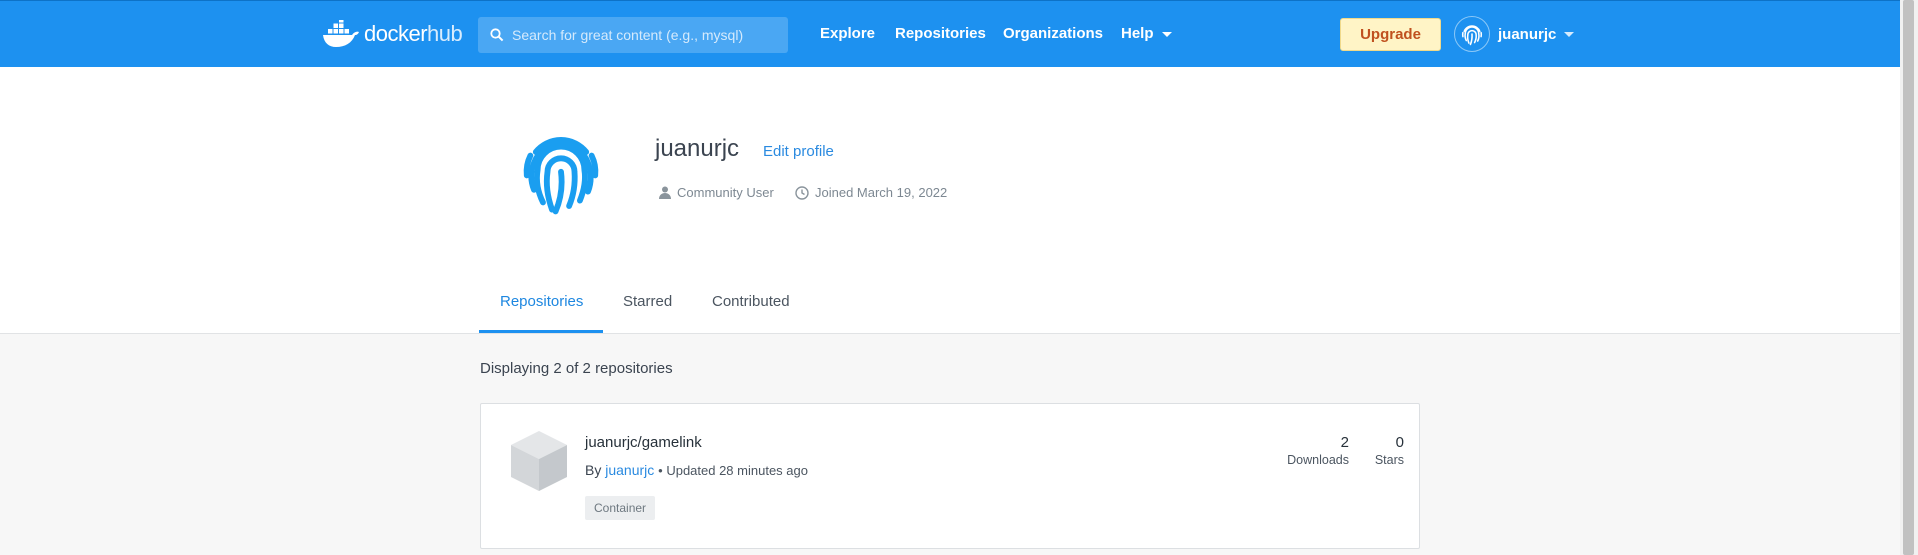  What do you see at coordinates (497, 35) in the screenshot?
I see `search-icon` at bounding box center [497, 35].